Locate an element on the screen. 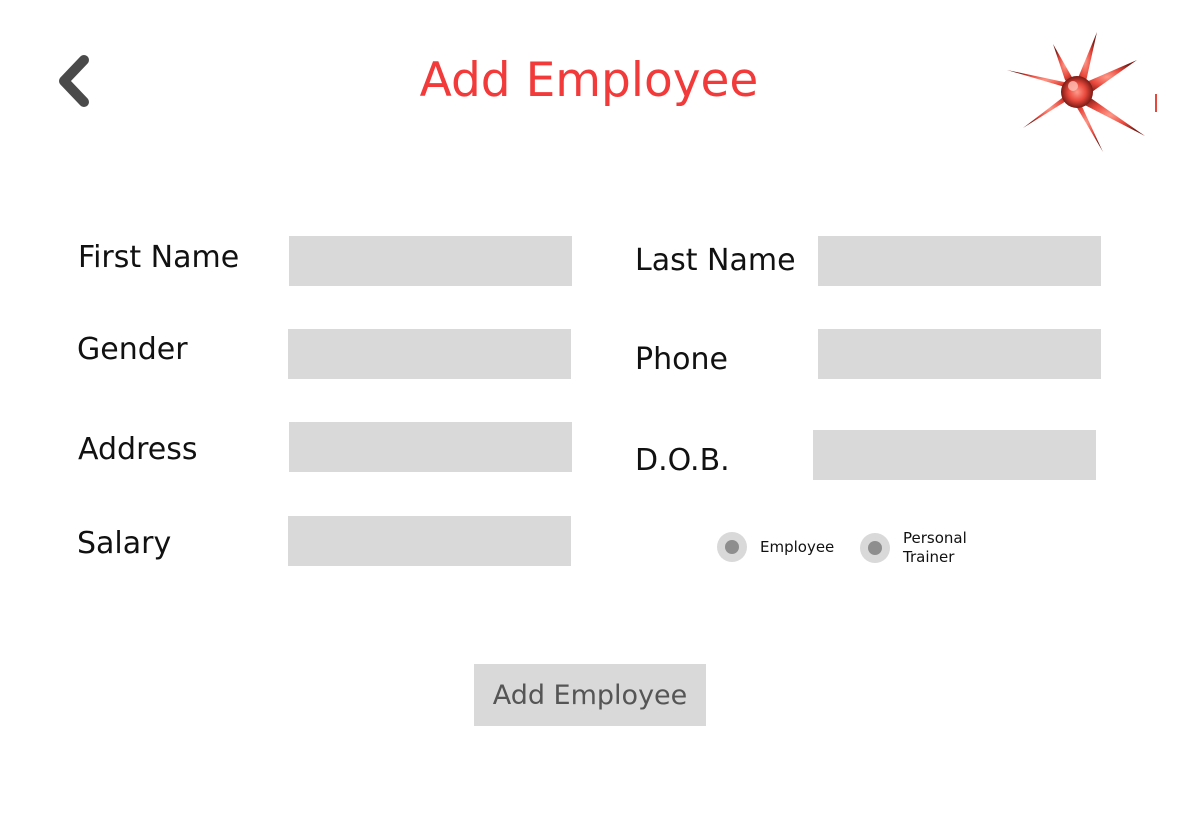 The height and width of the screenshot is (838, 1178). salary-input is located at coordinates (429, 541).